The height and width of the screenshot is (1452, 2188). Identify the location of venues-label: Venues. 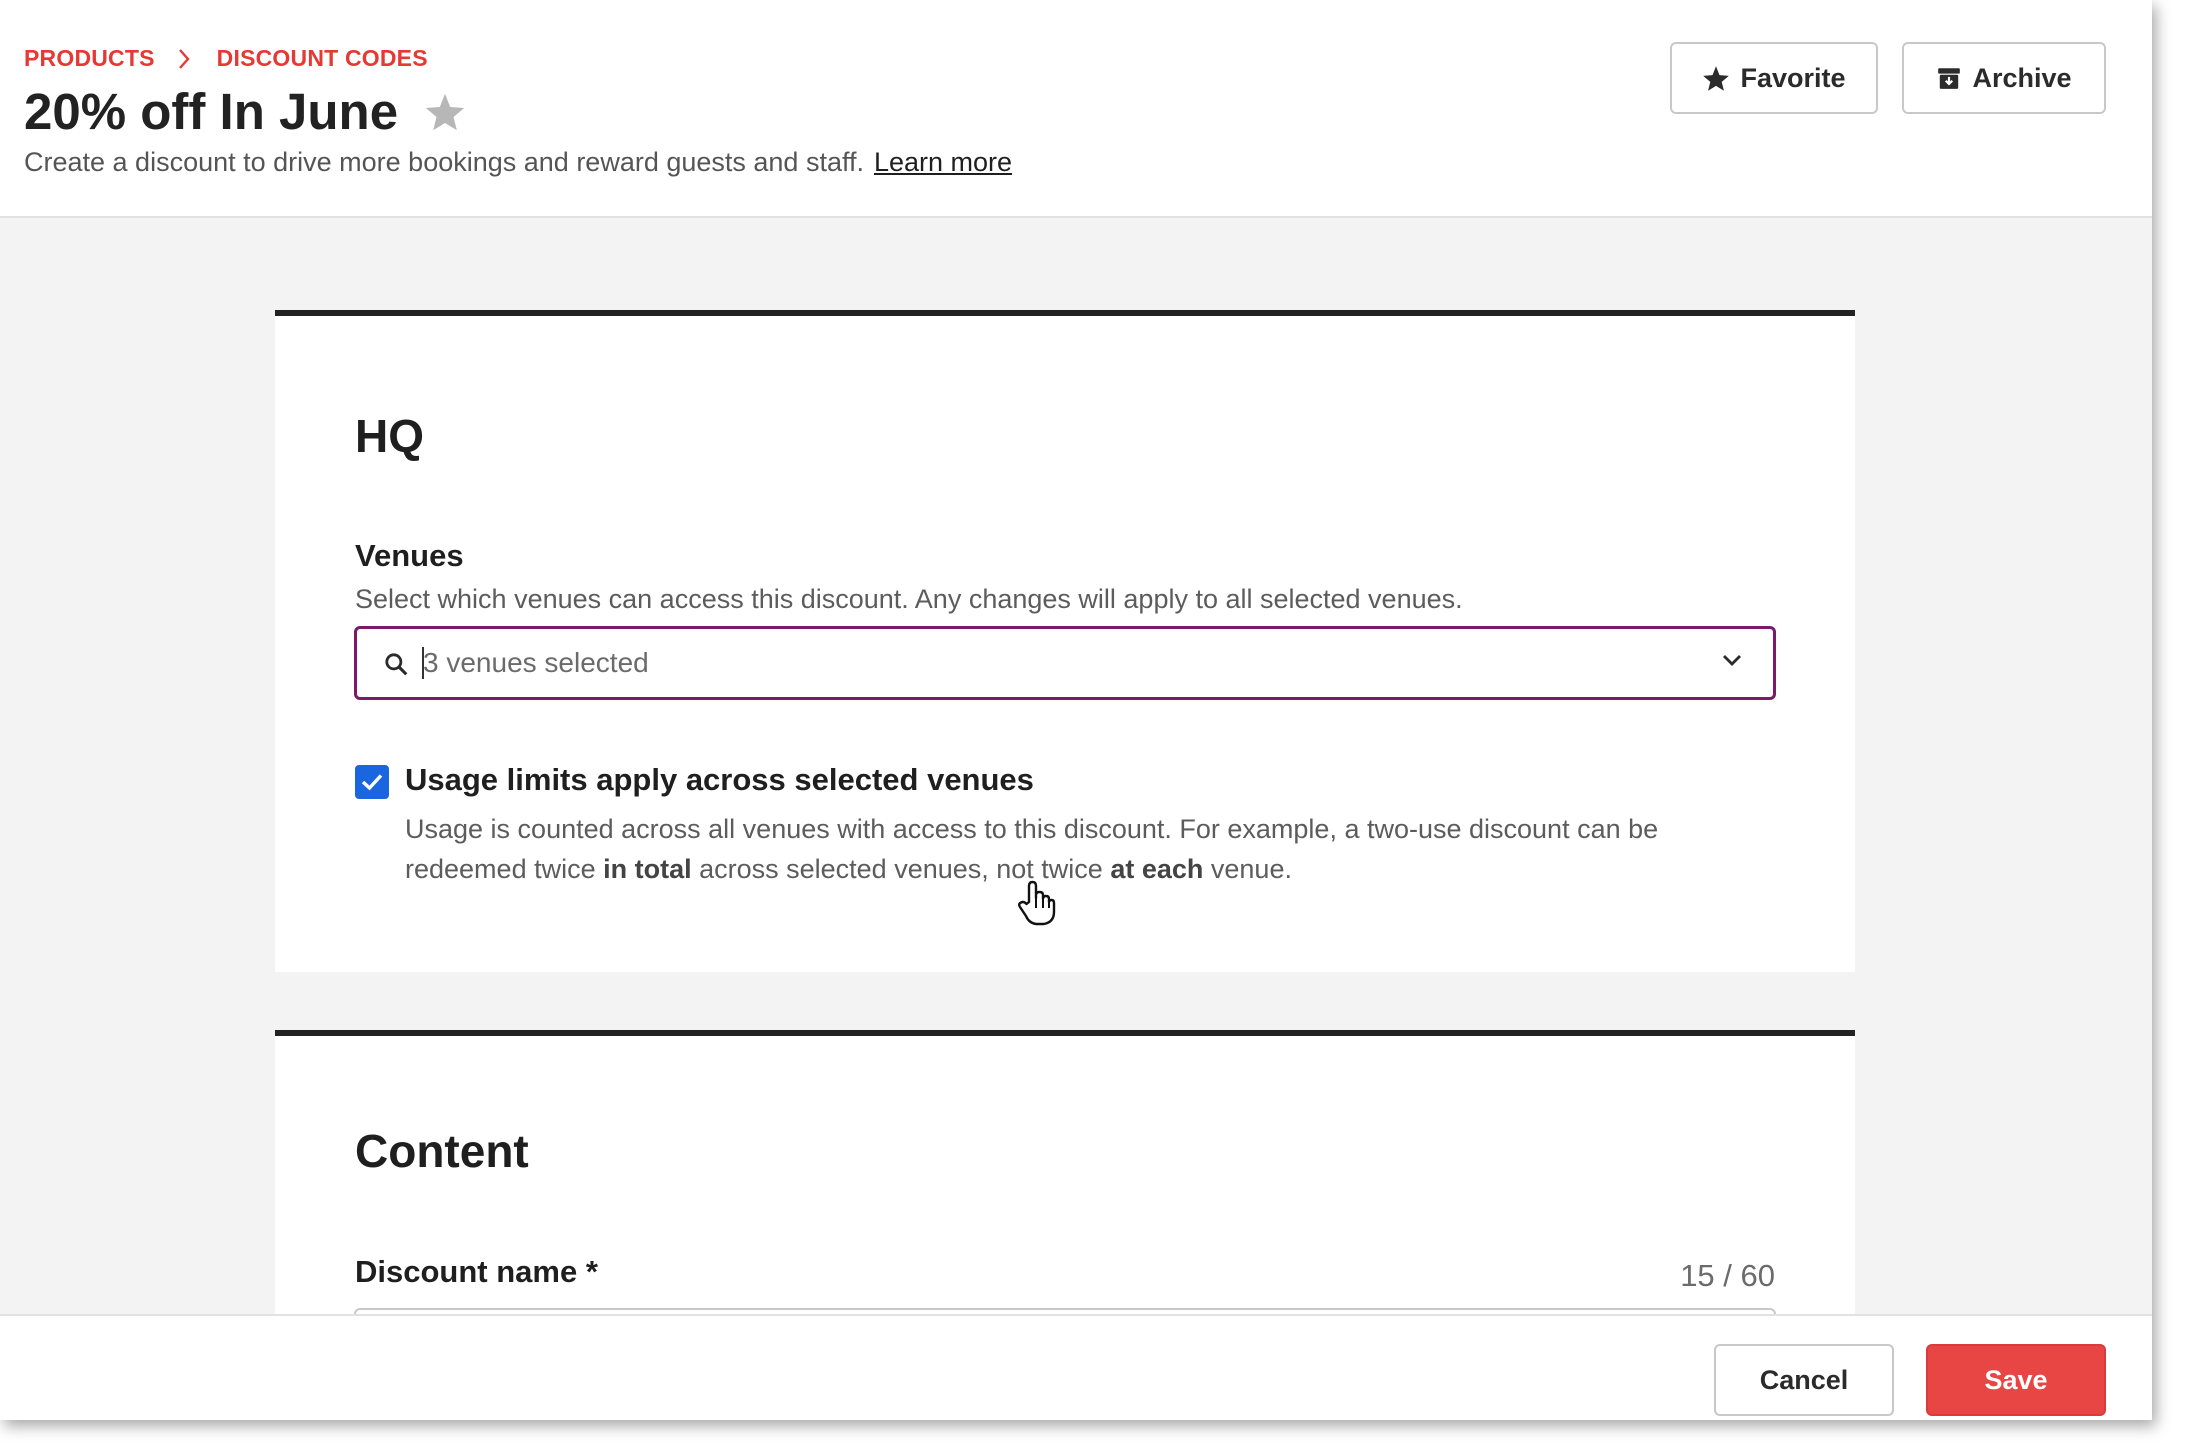
(409, 555).